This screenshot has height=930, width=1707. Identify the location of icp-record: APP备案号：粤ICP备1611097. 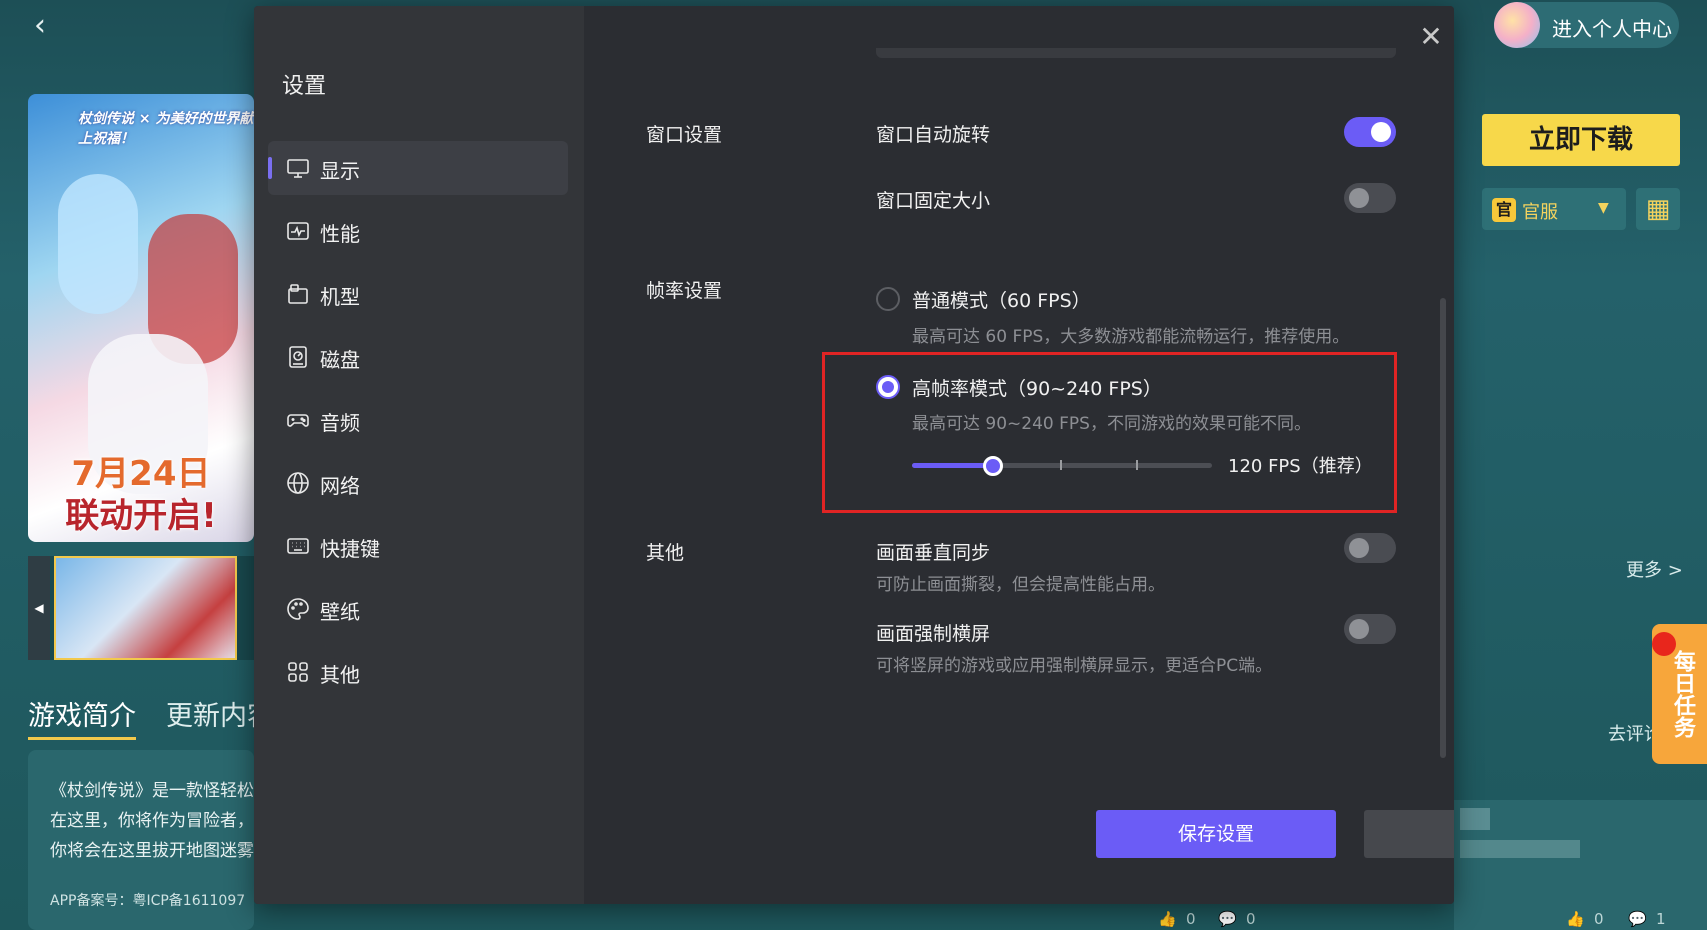
(148, 901).